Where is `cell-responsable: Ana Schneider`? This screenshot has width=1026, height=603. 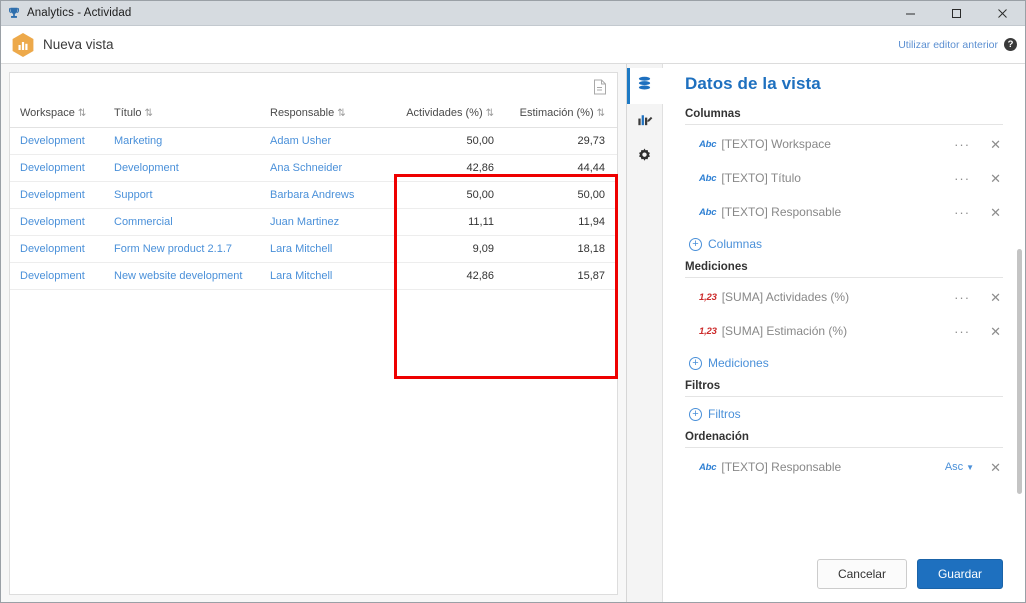
cell-responsable: Ana Schneider is located at coordinates (322, 168).